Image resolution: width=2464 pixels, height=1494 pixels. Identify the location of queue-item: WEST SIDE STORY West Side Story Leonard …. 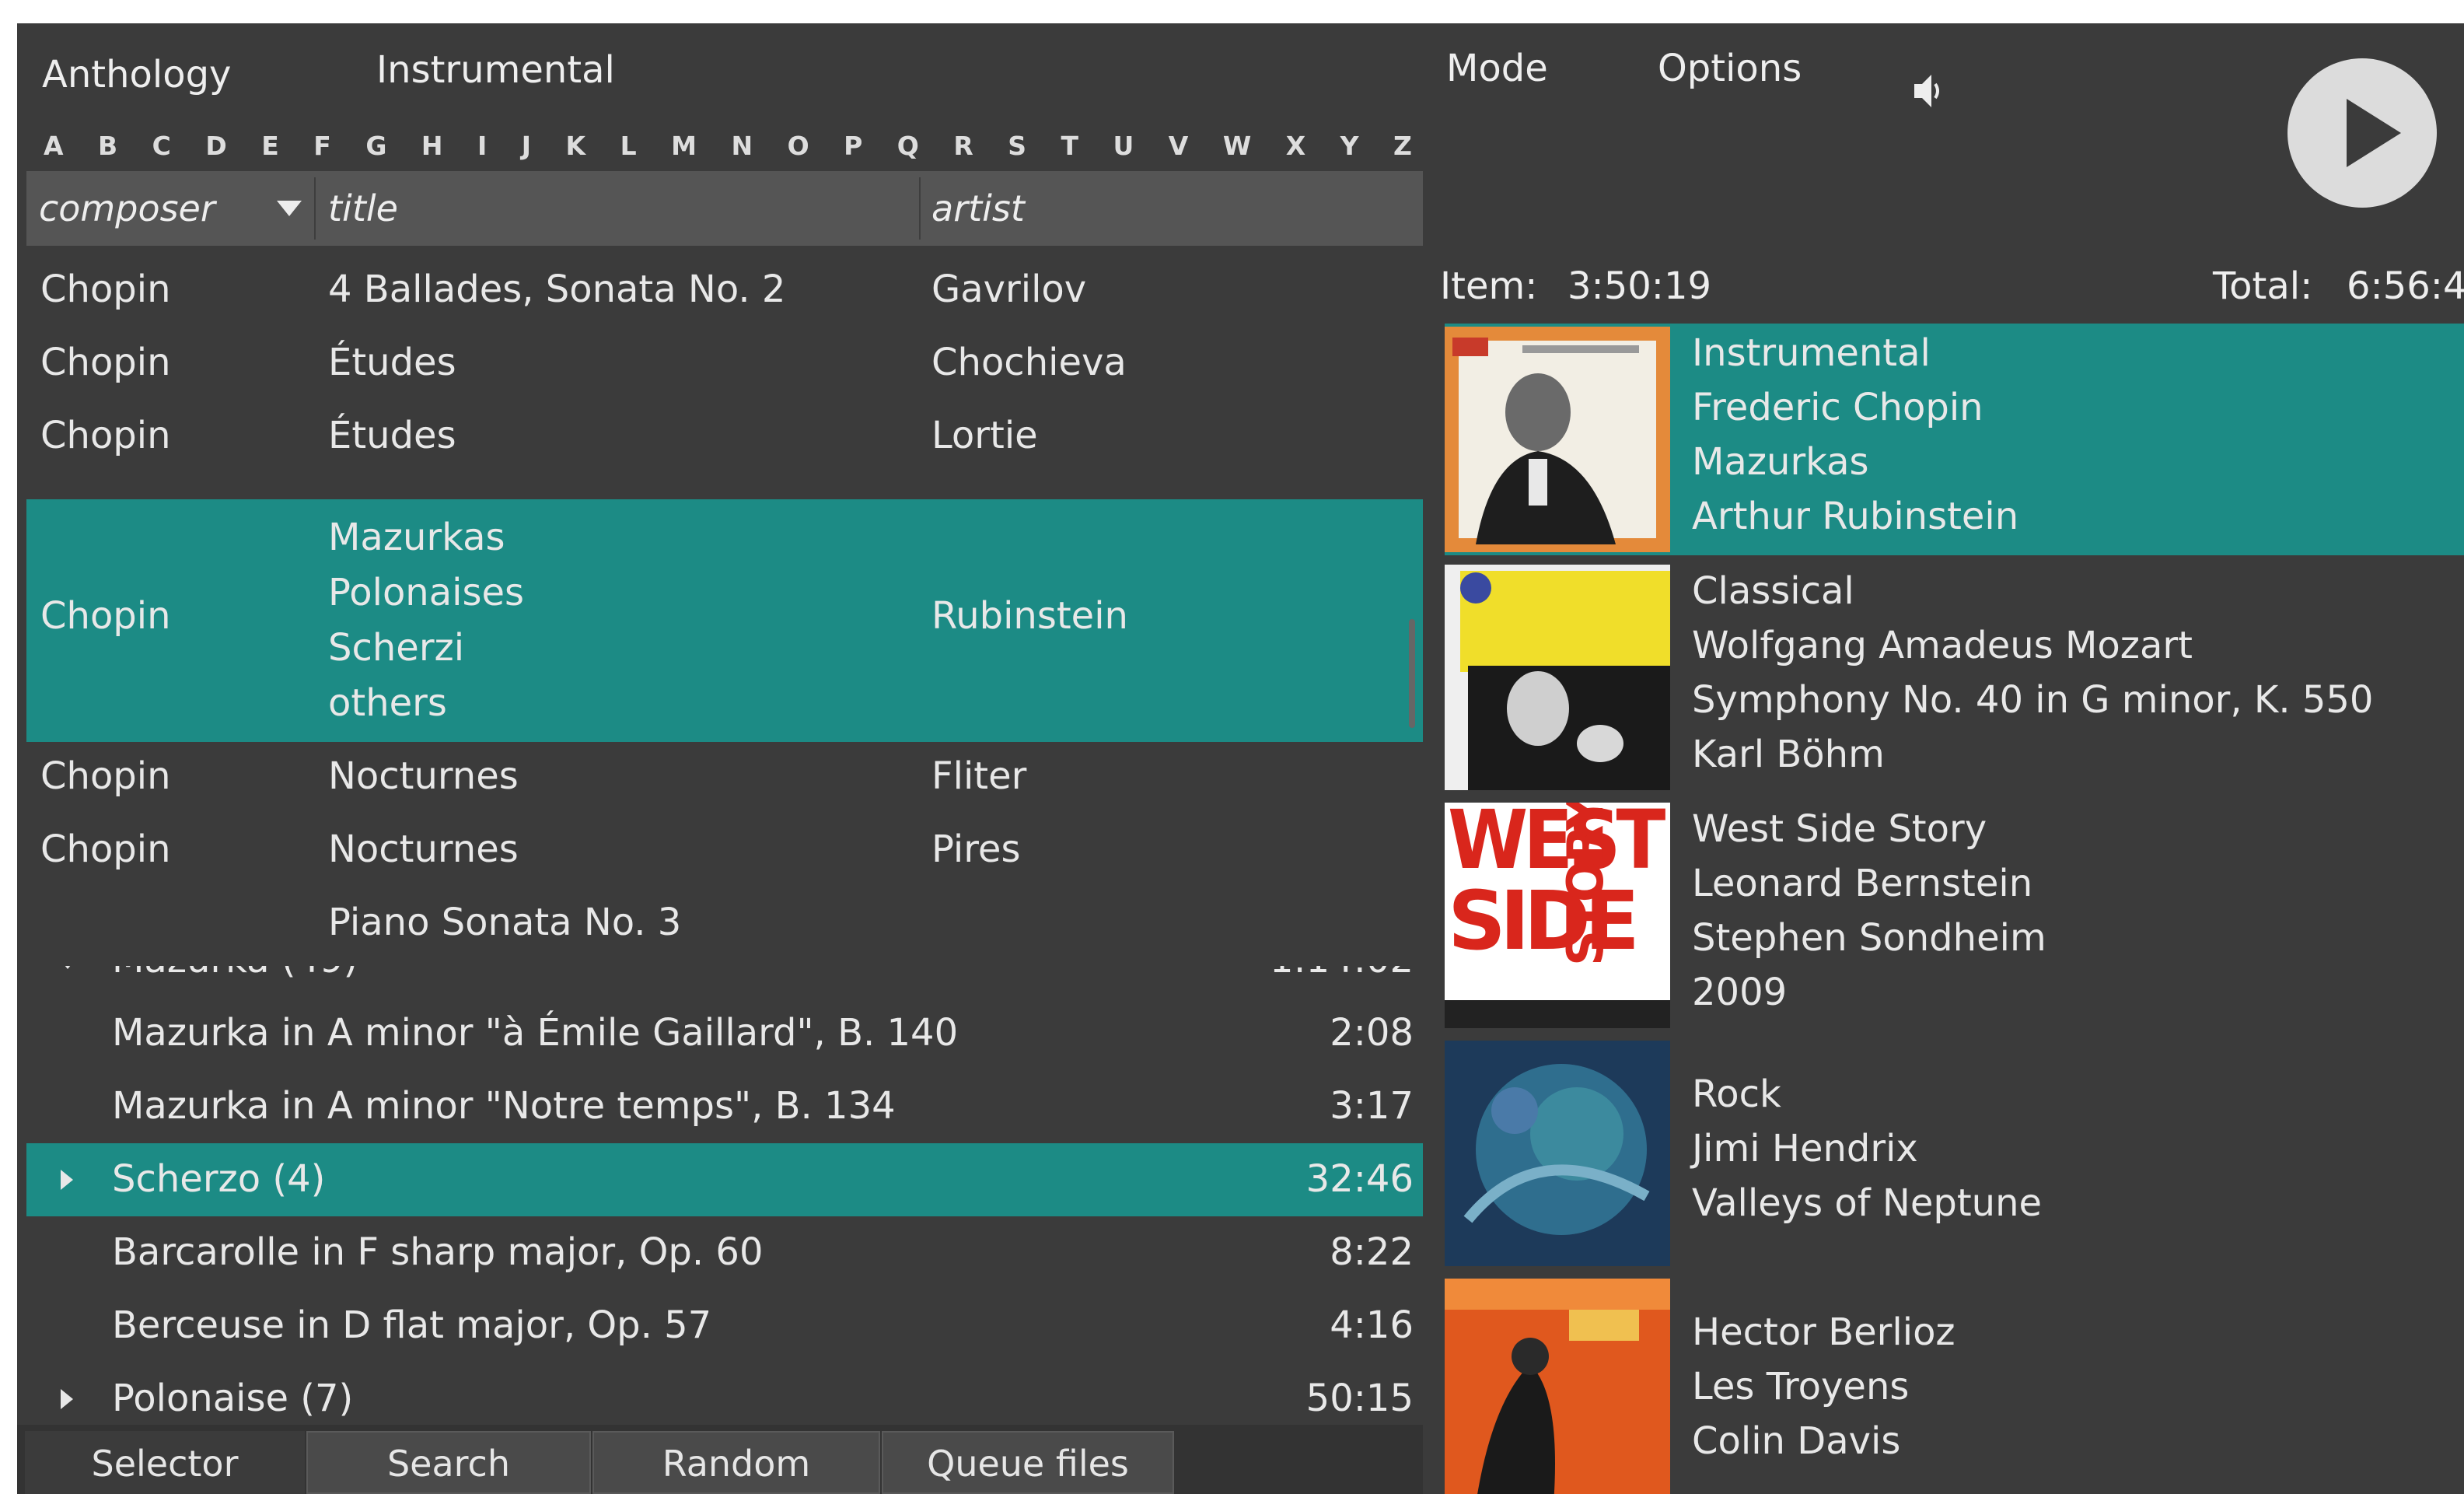
(1954, 915).